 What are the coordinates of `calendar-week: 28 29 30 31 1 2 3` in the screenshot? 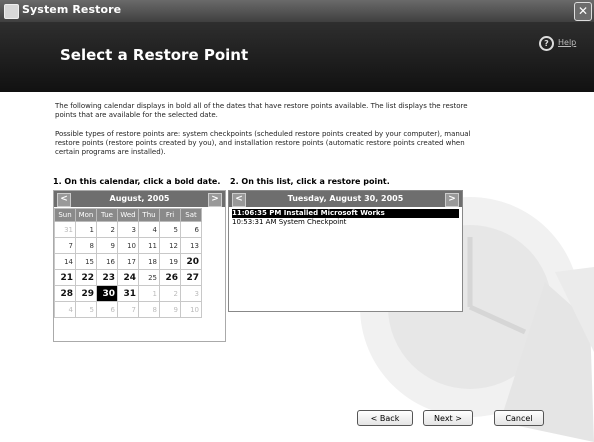 It's located at (128, 293).